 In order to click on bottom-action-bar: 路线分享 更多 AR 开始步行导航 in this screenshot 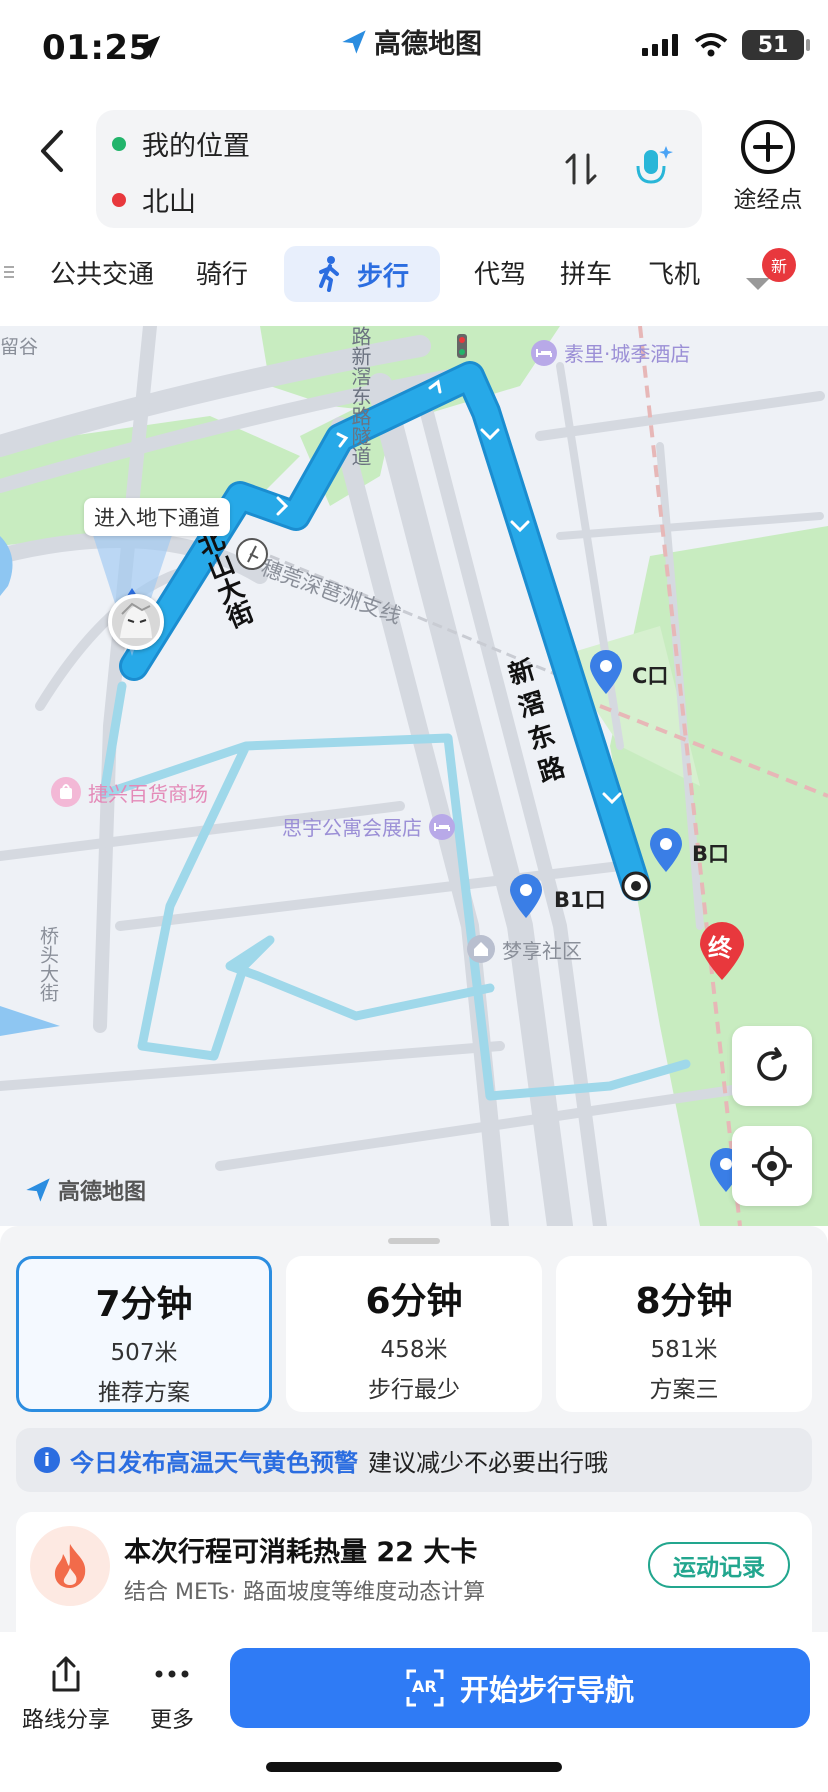, I will do `click(414, 1712)`.